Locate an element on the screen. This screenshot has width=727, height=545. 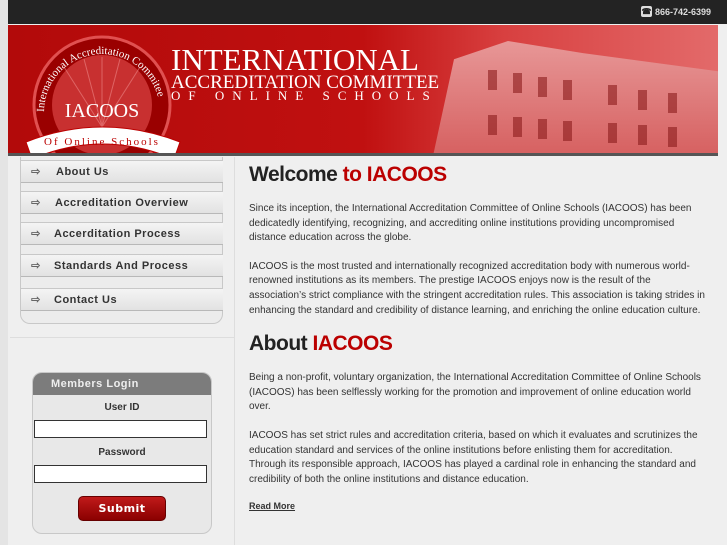
nav-about-us: ⇨ About Us is located at coordinates (122, 171).